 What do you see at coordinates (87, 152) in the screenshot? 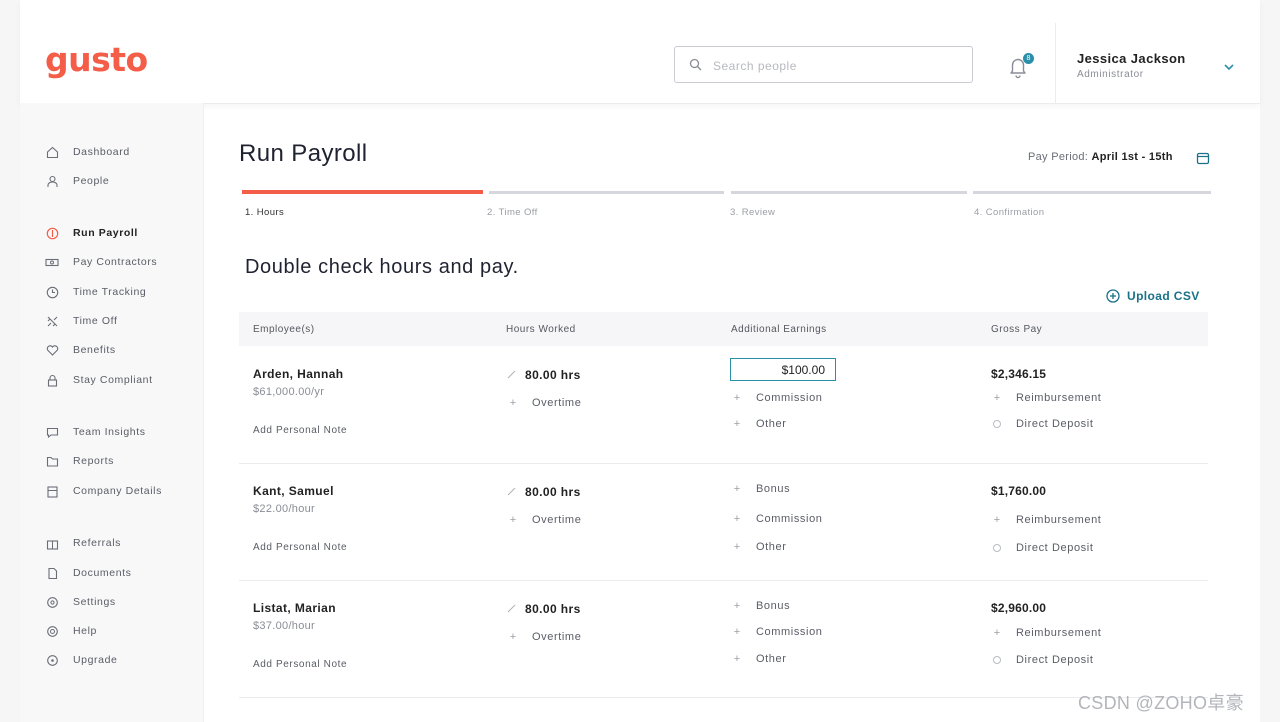
I see `sidebar-item-dashboard: Dashboard` at bounding box center [87, 152].